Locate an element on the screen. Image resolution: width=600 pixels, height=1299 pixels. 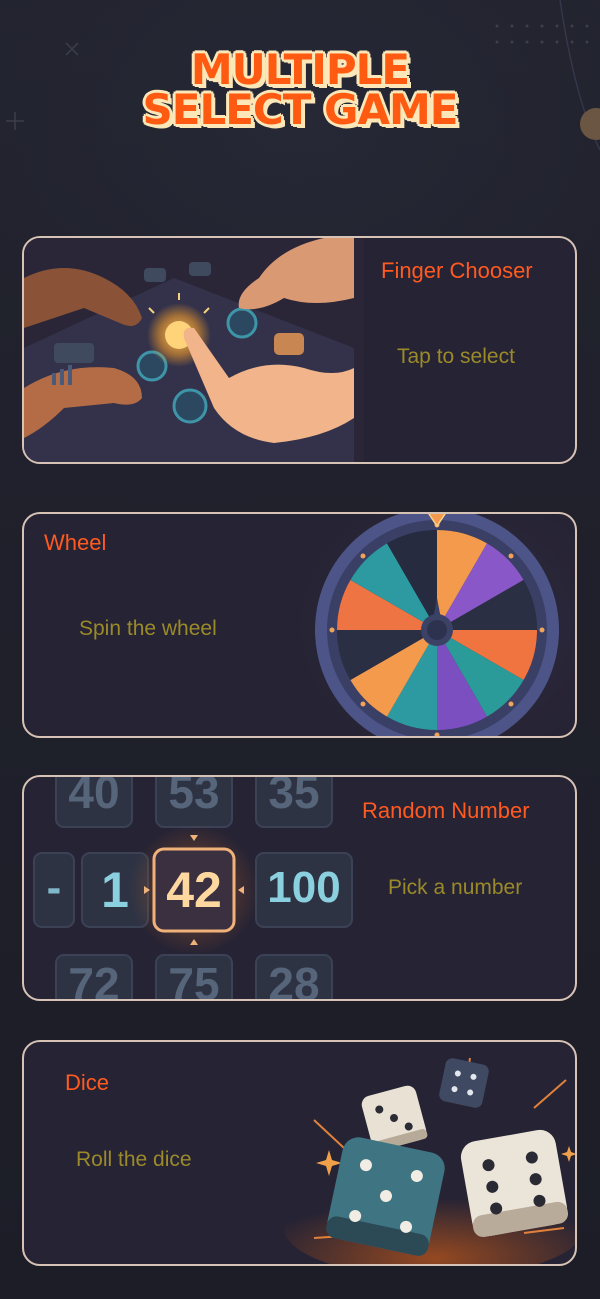
number-cell: 28 is located at coordinates (294, 979).